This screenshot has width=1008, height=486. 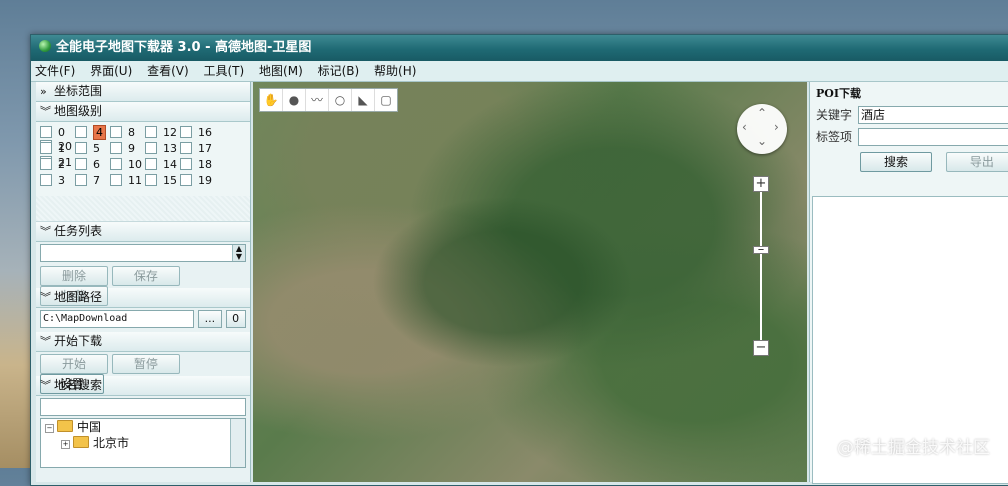 I want to click on level-checkbox-9: 9, so click(x=127, y=148).